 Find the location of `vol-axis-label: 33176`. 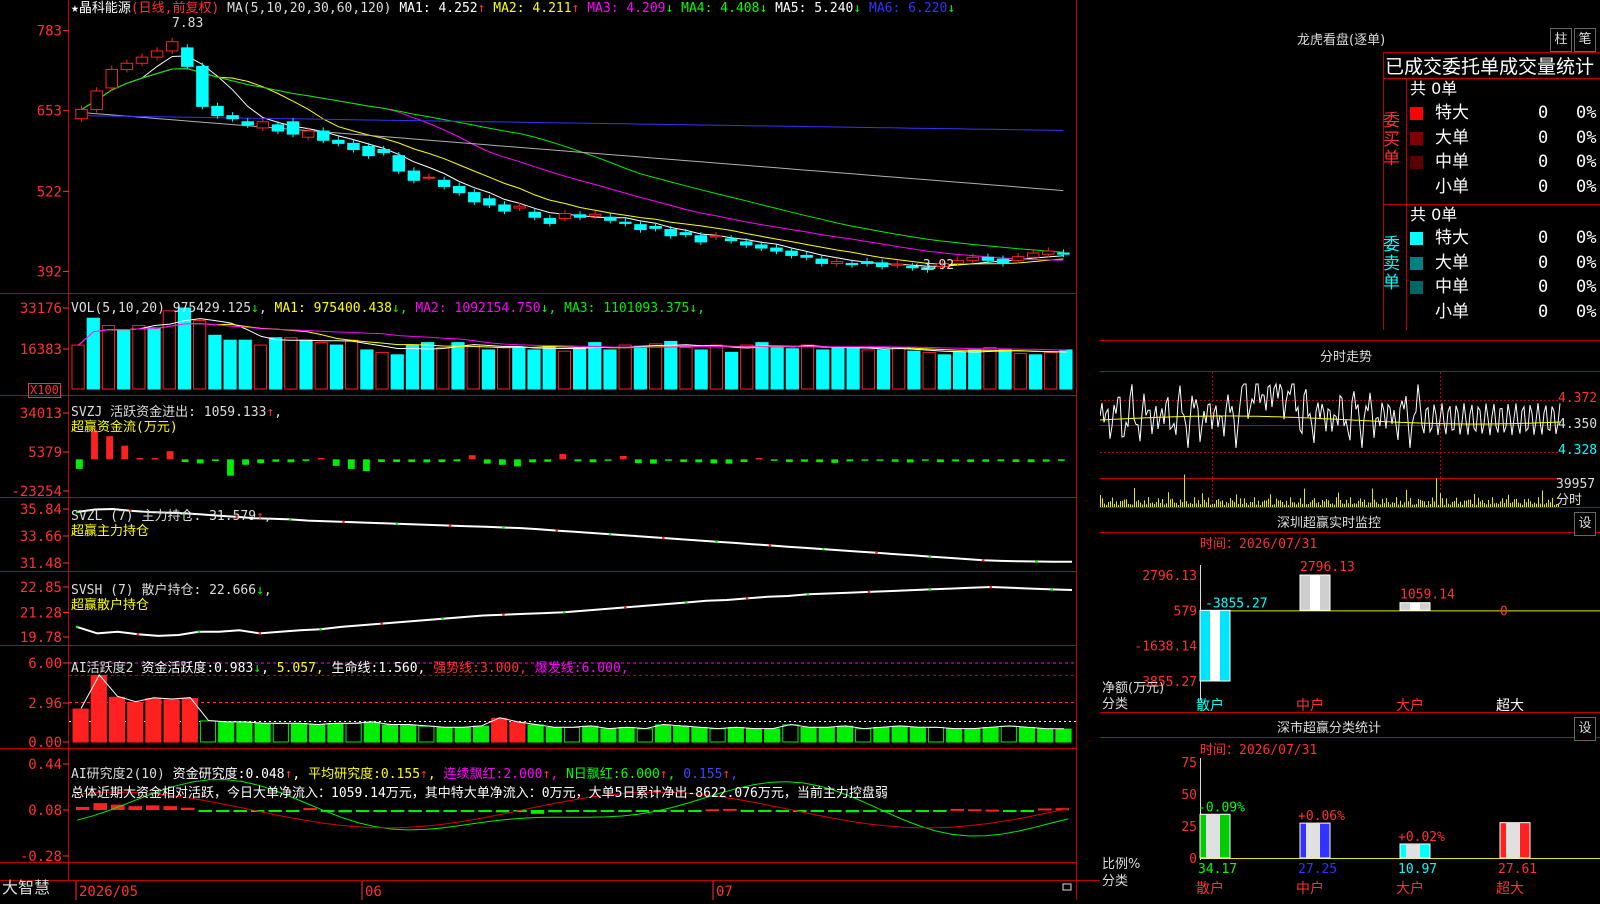

vol-axis-label: 33176 is located at coordinates (41, 309).